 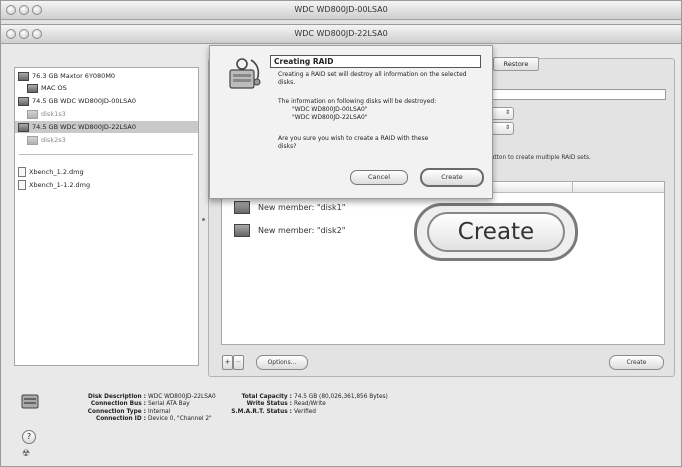 I want to click on burn-icon: ☢, so click(x=26, y=454).